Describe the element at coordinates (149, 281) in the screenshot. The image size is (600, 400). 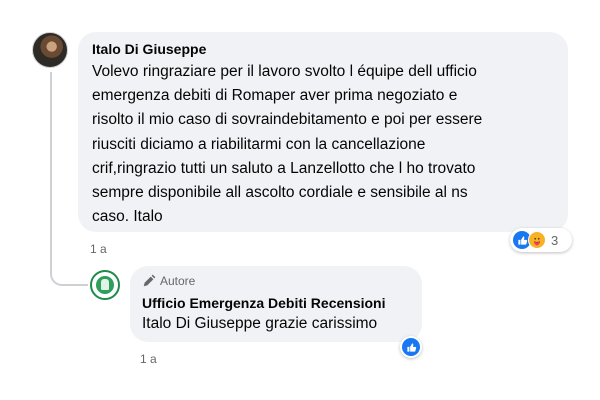
I see `pen-icon` at that location.